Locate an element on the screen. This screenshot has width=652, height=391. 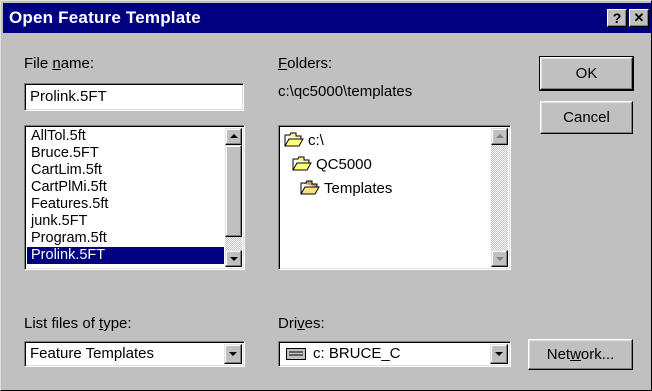
file-type-value: Feature Templates is located at coordinates (92, 353).